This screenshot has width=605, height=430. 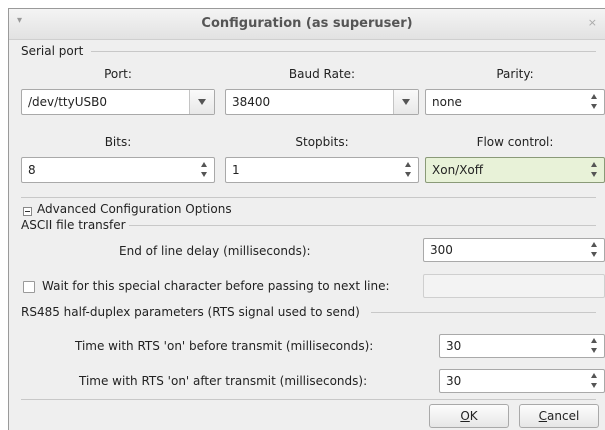 I want to click on ascii-group-label: ASCII file transfer, so click(x=73, y=225).